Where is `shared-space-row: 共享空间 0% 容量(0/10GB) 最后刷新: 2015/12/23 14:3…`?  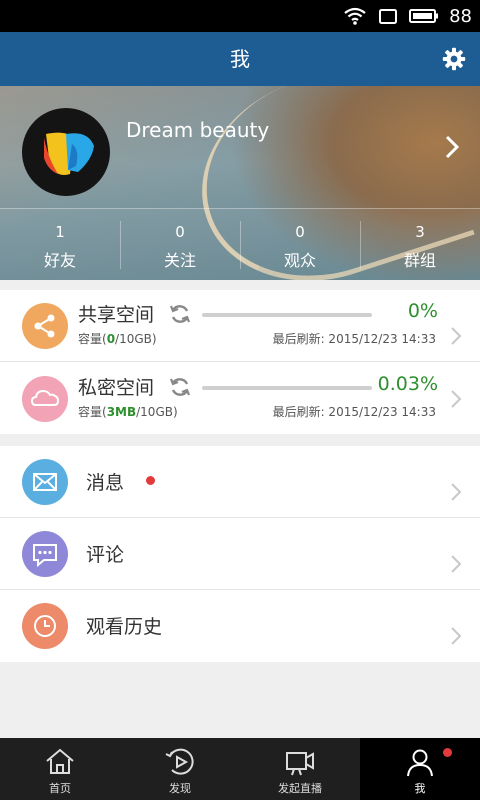
shared-space-row: 共享空间 0% 容量(0/10GB) 最后刷新: 2015/12/23 14:3… is located at coordinates (240, 326).